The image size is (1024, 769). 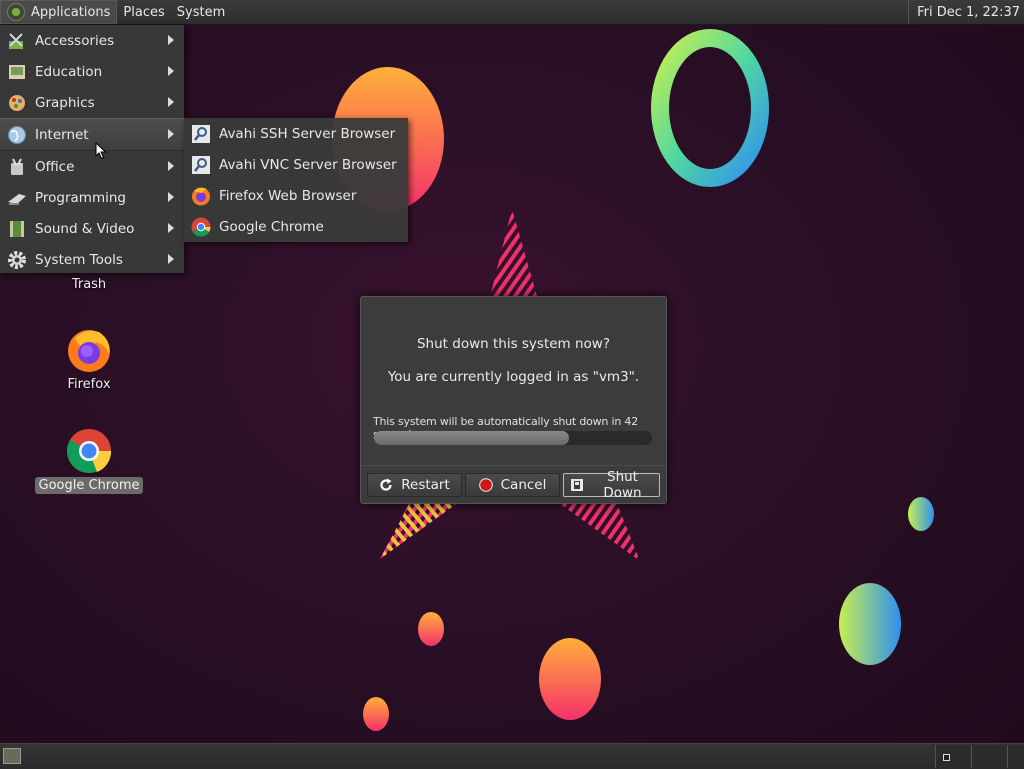 I want to click on shutdown-icon, so click(x=577, y=485).